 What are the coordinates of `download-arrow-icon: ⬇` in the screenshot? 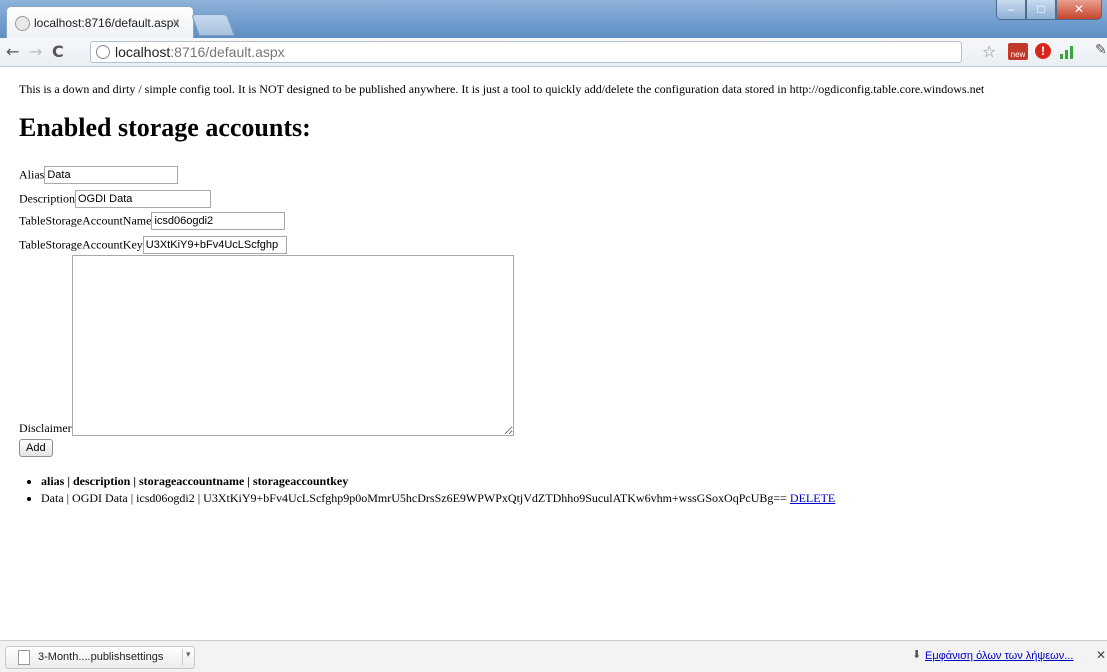 It's located at (917, 654).